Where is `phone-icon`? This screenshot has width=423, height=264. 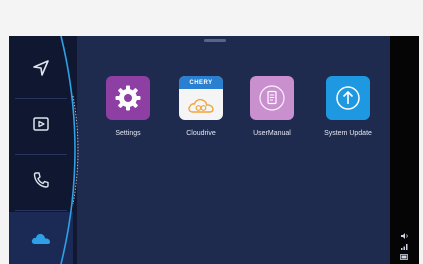
phone-icon is located at coordinates (41, 180).